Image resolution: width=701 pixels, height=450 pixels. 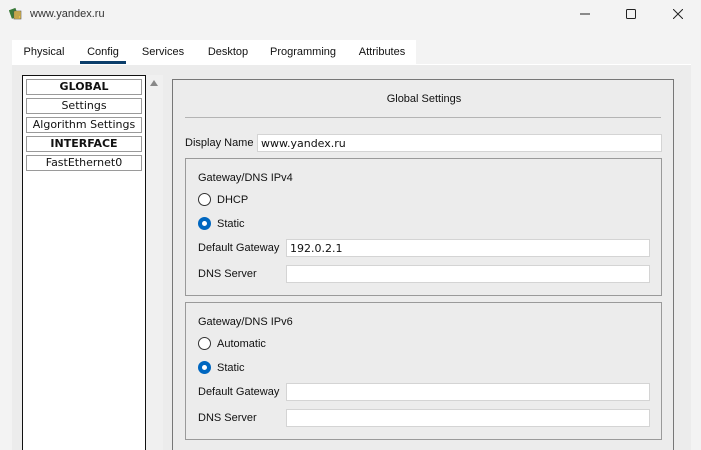 I want to click on display-name-label: Display Name, so click(x=219, y=143).